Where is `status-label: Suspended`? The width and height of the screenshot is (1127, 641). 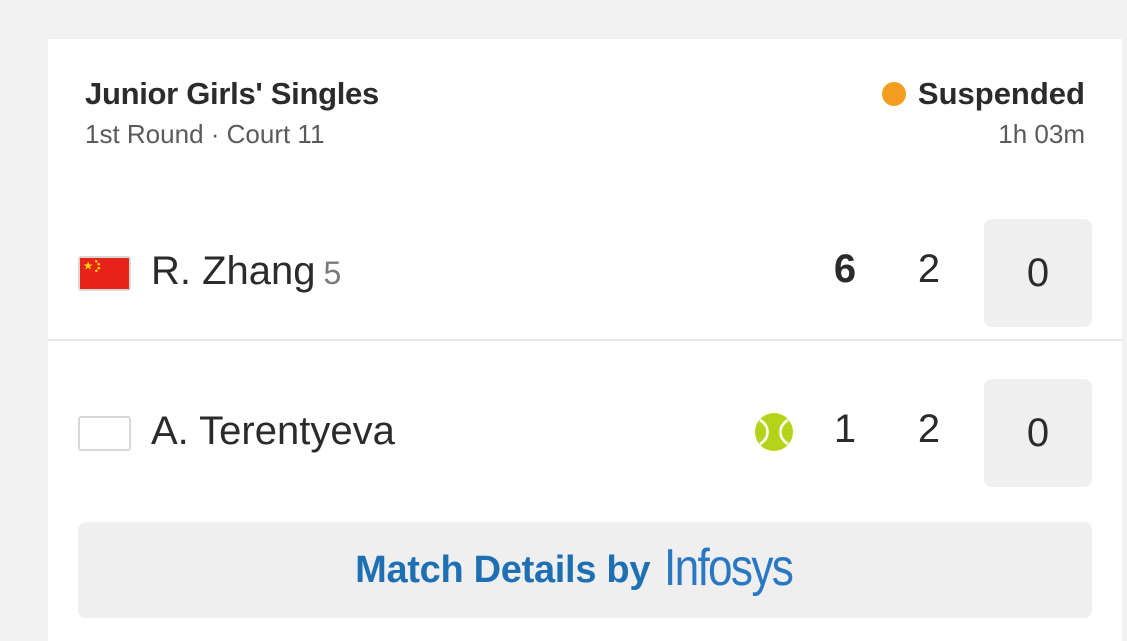
status-label: Suspended is located at coordinates (1001, 93).